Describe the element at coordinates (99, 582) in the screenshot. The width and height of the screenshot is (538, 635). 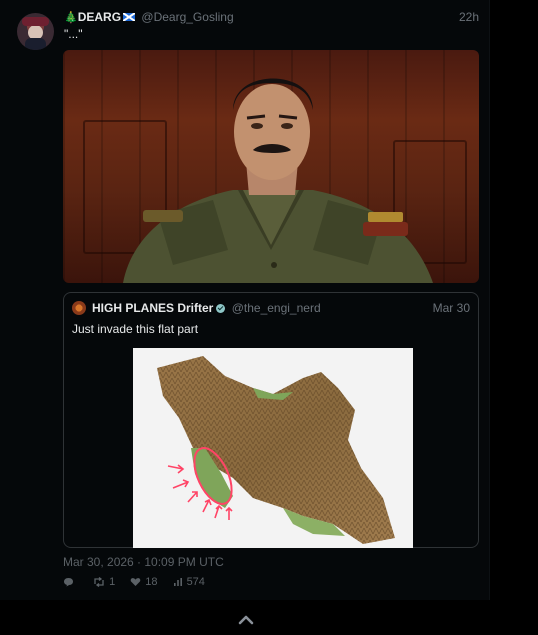
I see `retweet-icon` at that location.